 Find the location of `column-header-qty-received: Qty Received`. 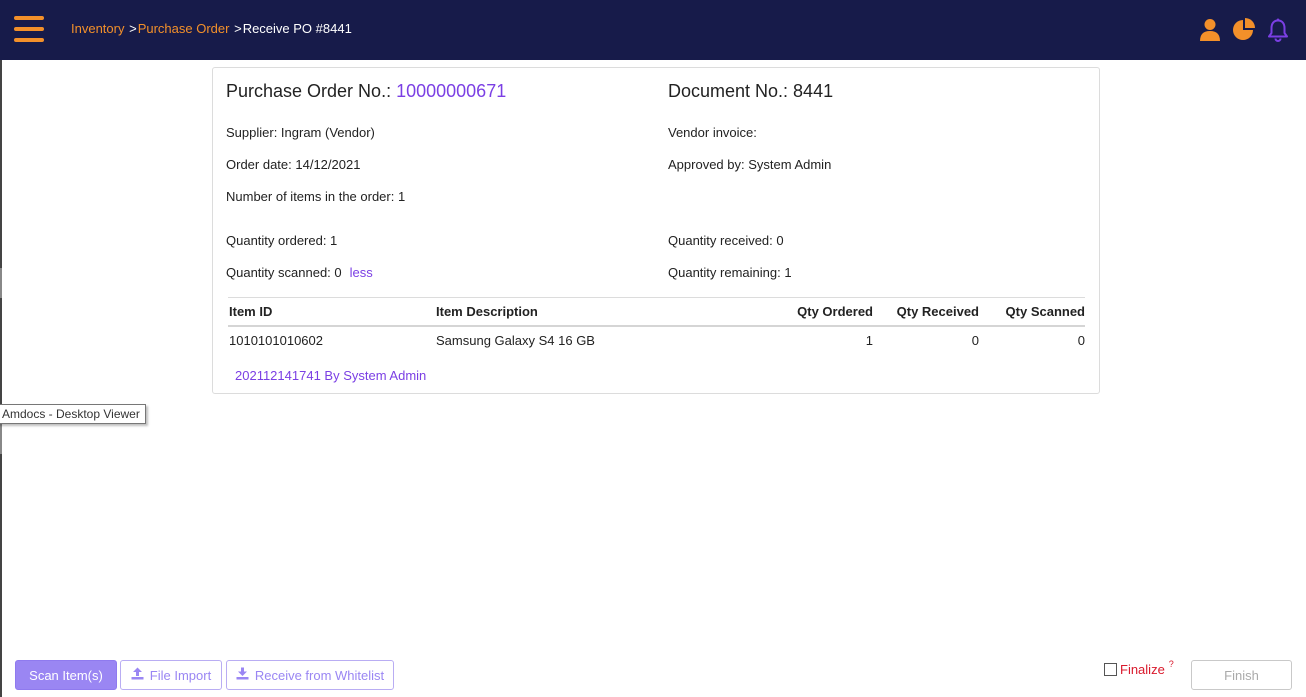

column-header-qty-received: Qty Received is located at coordinates (938, 311).